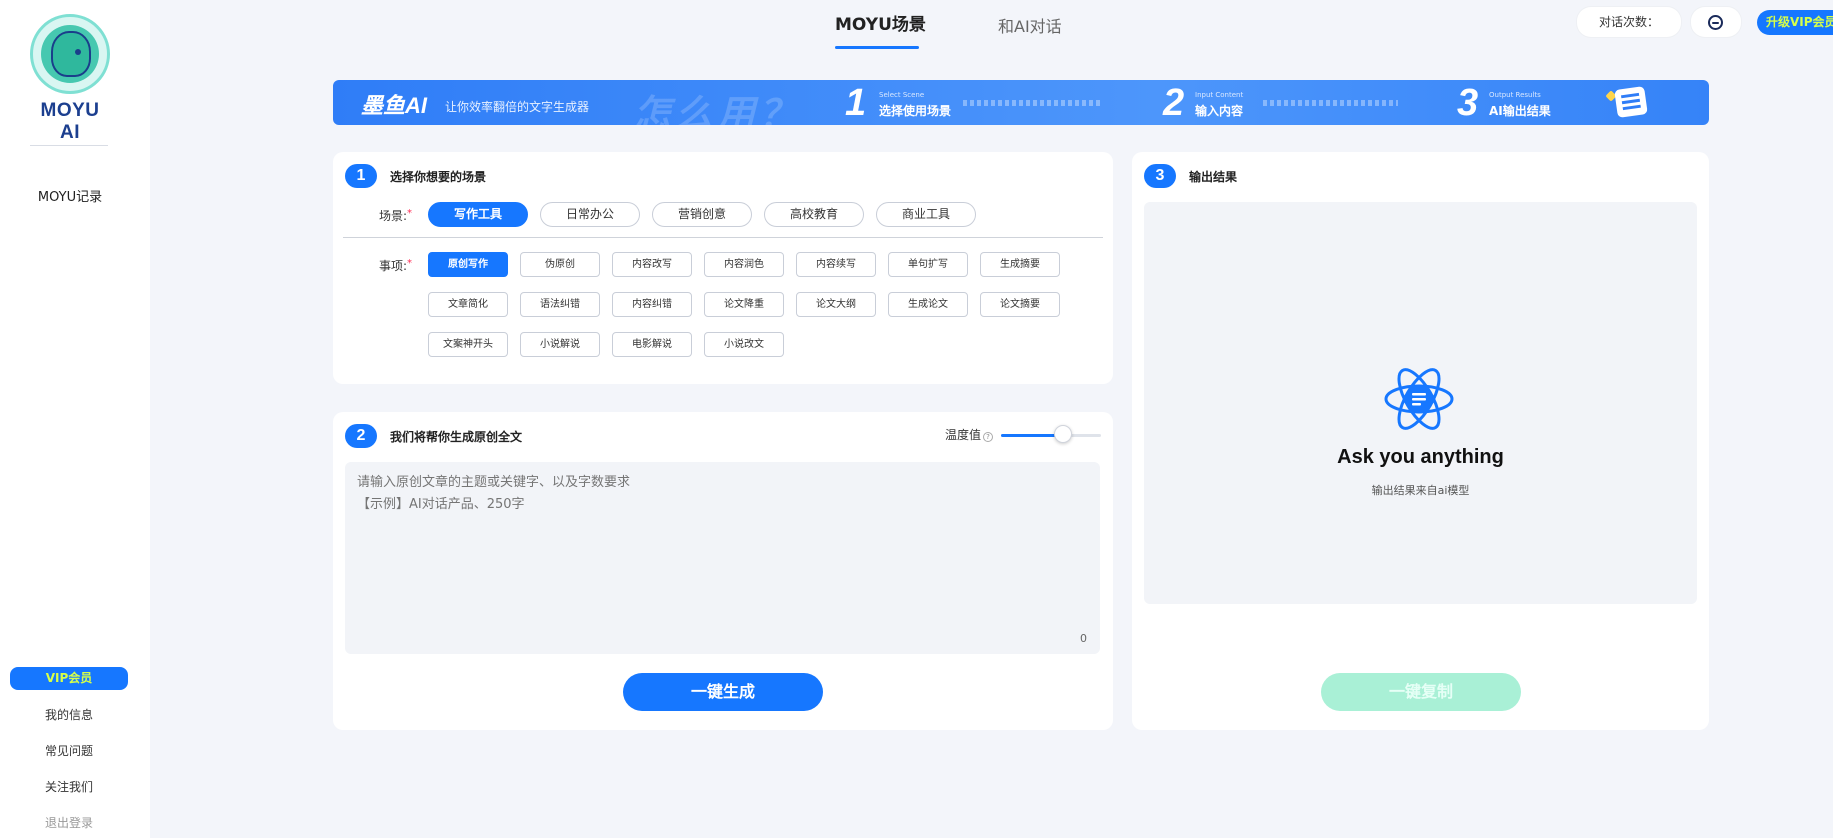 The image size is (1833, 838). Describe the element at coordinates (1515, 95) in the screenshot. I see `step-3-en: Output Results` at that location.